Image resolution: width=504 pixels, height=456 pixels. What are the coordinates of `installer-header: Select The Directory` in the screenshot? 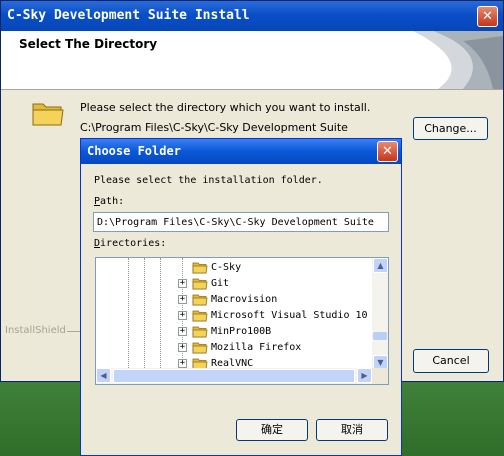 It's located at (252, 60).